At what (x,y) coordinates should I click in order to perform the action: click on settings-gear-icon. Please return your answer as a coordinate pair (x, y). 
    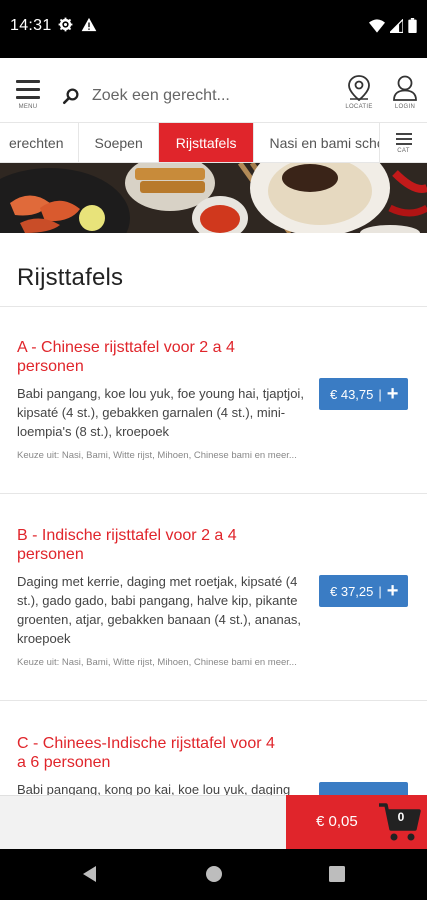
    Looking at the image, I should click on (65, 24).